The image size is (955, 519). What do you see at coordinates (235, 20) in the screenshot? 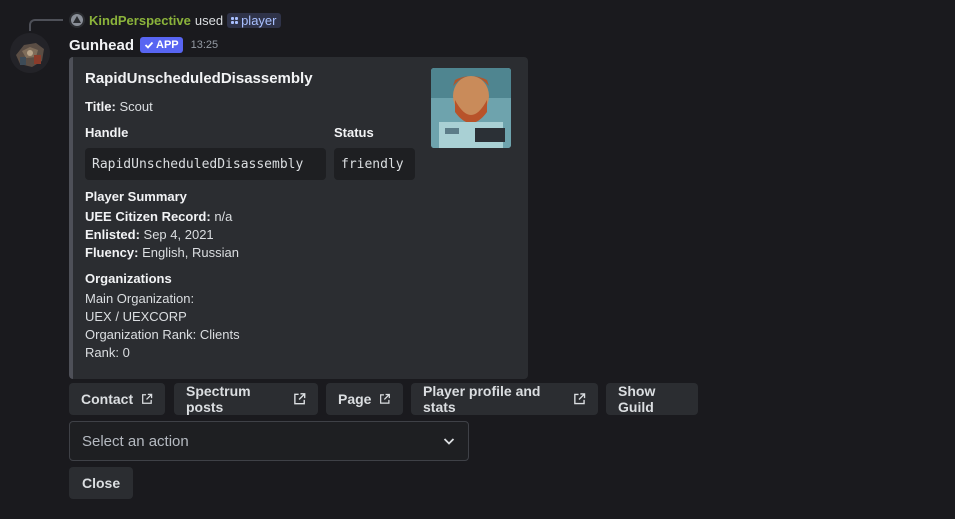
I see `command-icon` at bounding box center [235, 20].